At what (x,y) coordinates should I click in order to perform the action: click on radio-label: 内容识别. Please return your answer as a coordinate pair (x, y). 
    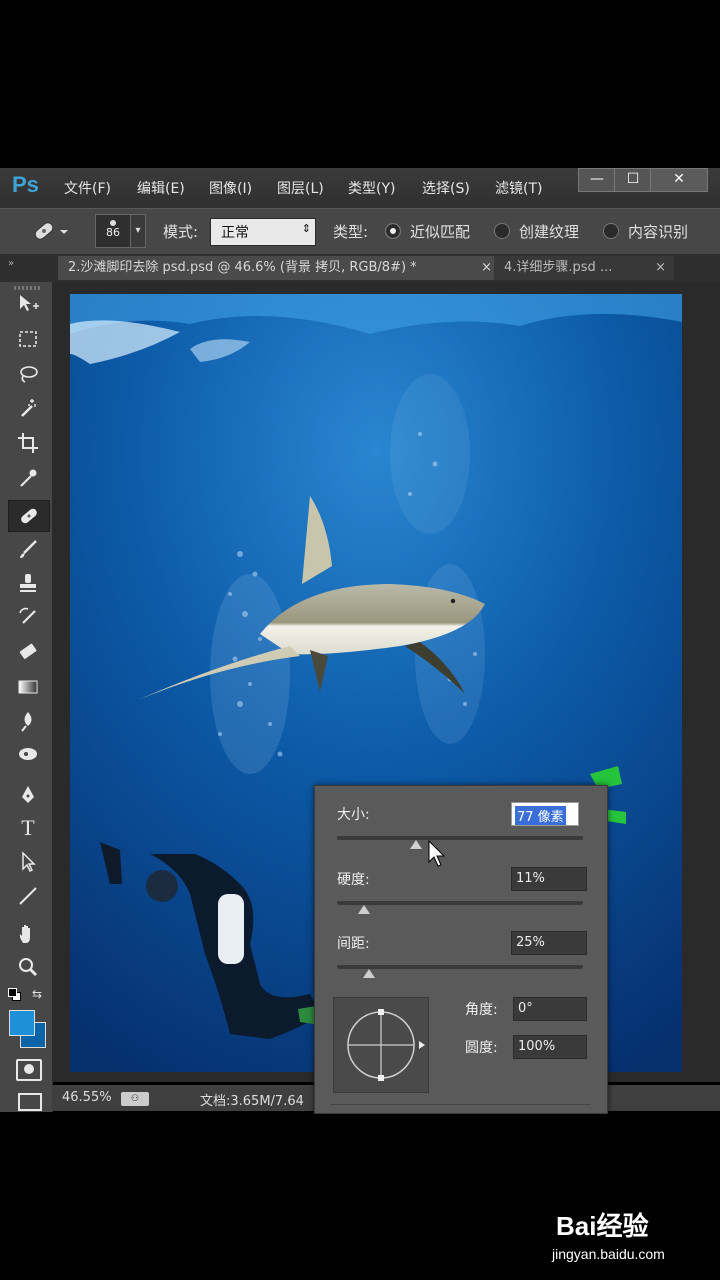
    Looking at the image, I should click on (658, 232).